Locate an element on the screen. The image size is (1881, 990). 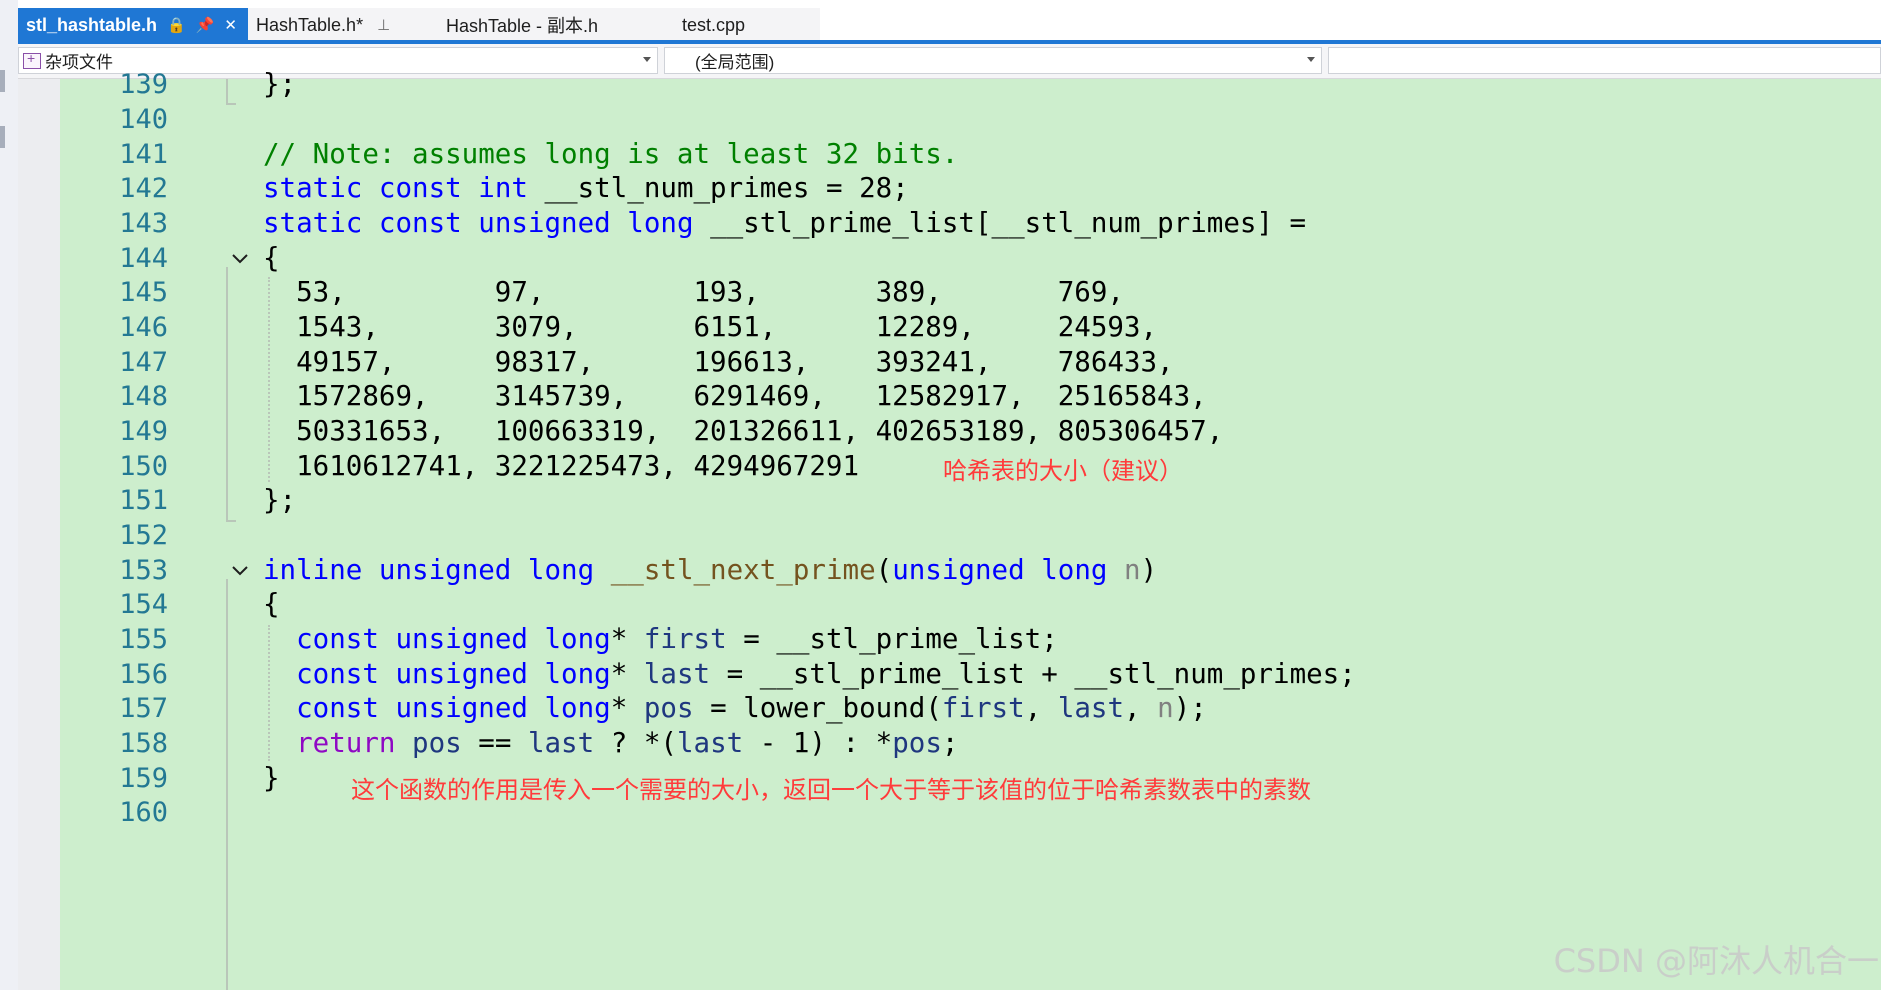
line-number: 146 is located at coordinates (143, 327).